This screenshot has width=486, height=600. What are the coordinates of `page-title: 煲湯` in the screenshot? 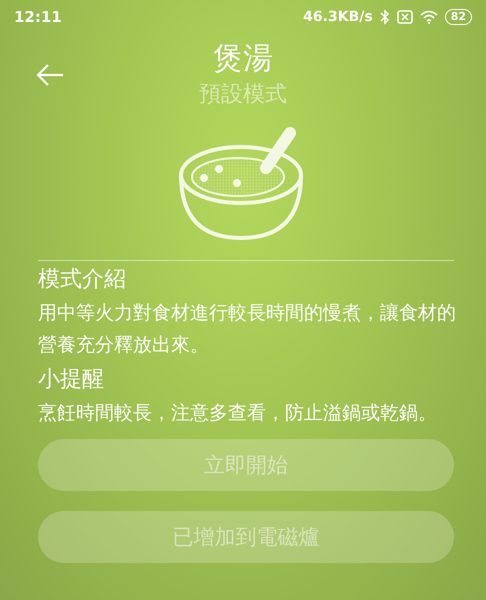 It's located at (243, 59).